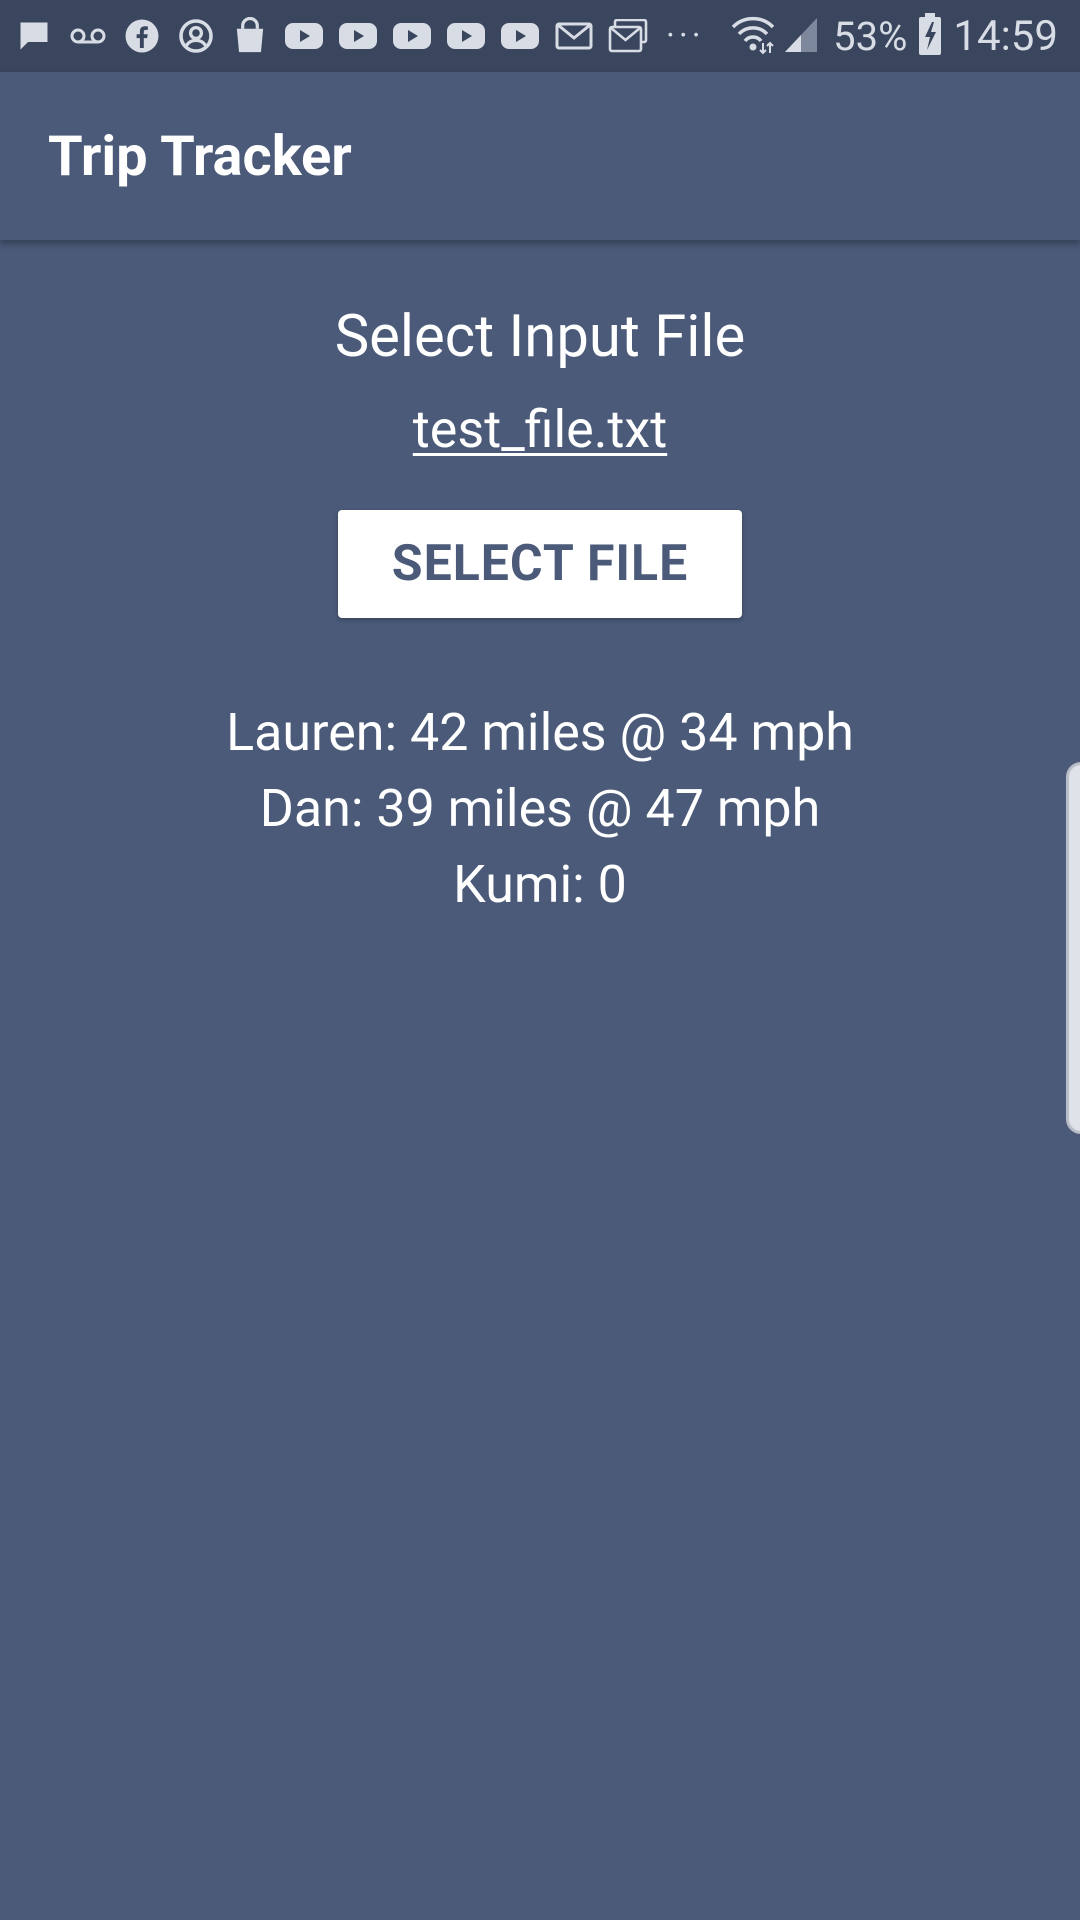 The height and width of the screenshot is (1920, 1080). I want to click on message-icon, so click(34, 36).